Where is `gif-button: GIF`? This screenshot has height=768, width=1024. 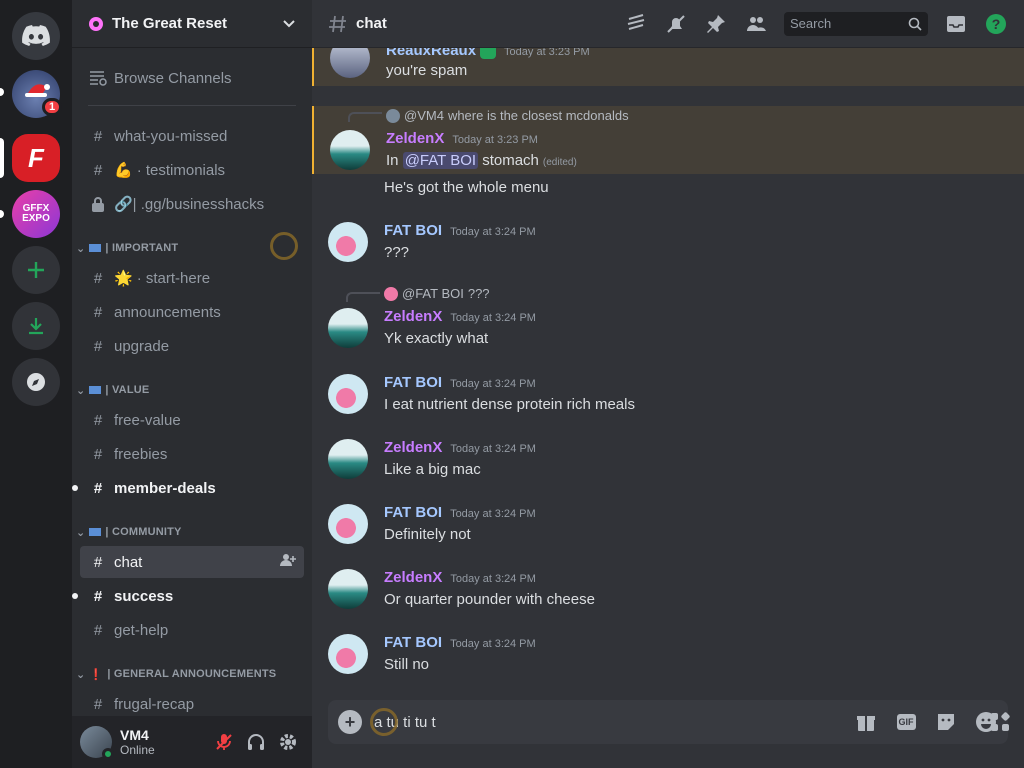
gif-button: GIF is located at coordinates (906, 722).